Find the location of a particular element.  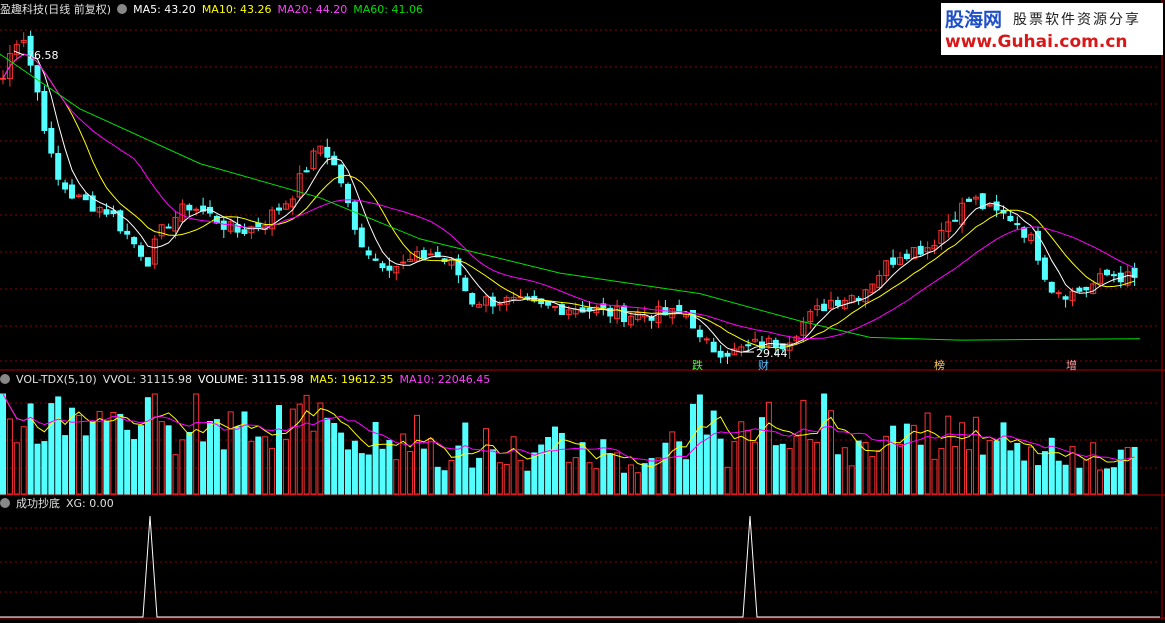

logo-slogan: 股票软件资源分享 is located at coordinates (1077, 20).